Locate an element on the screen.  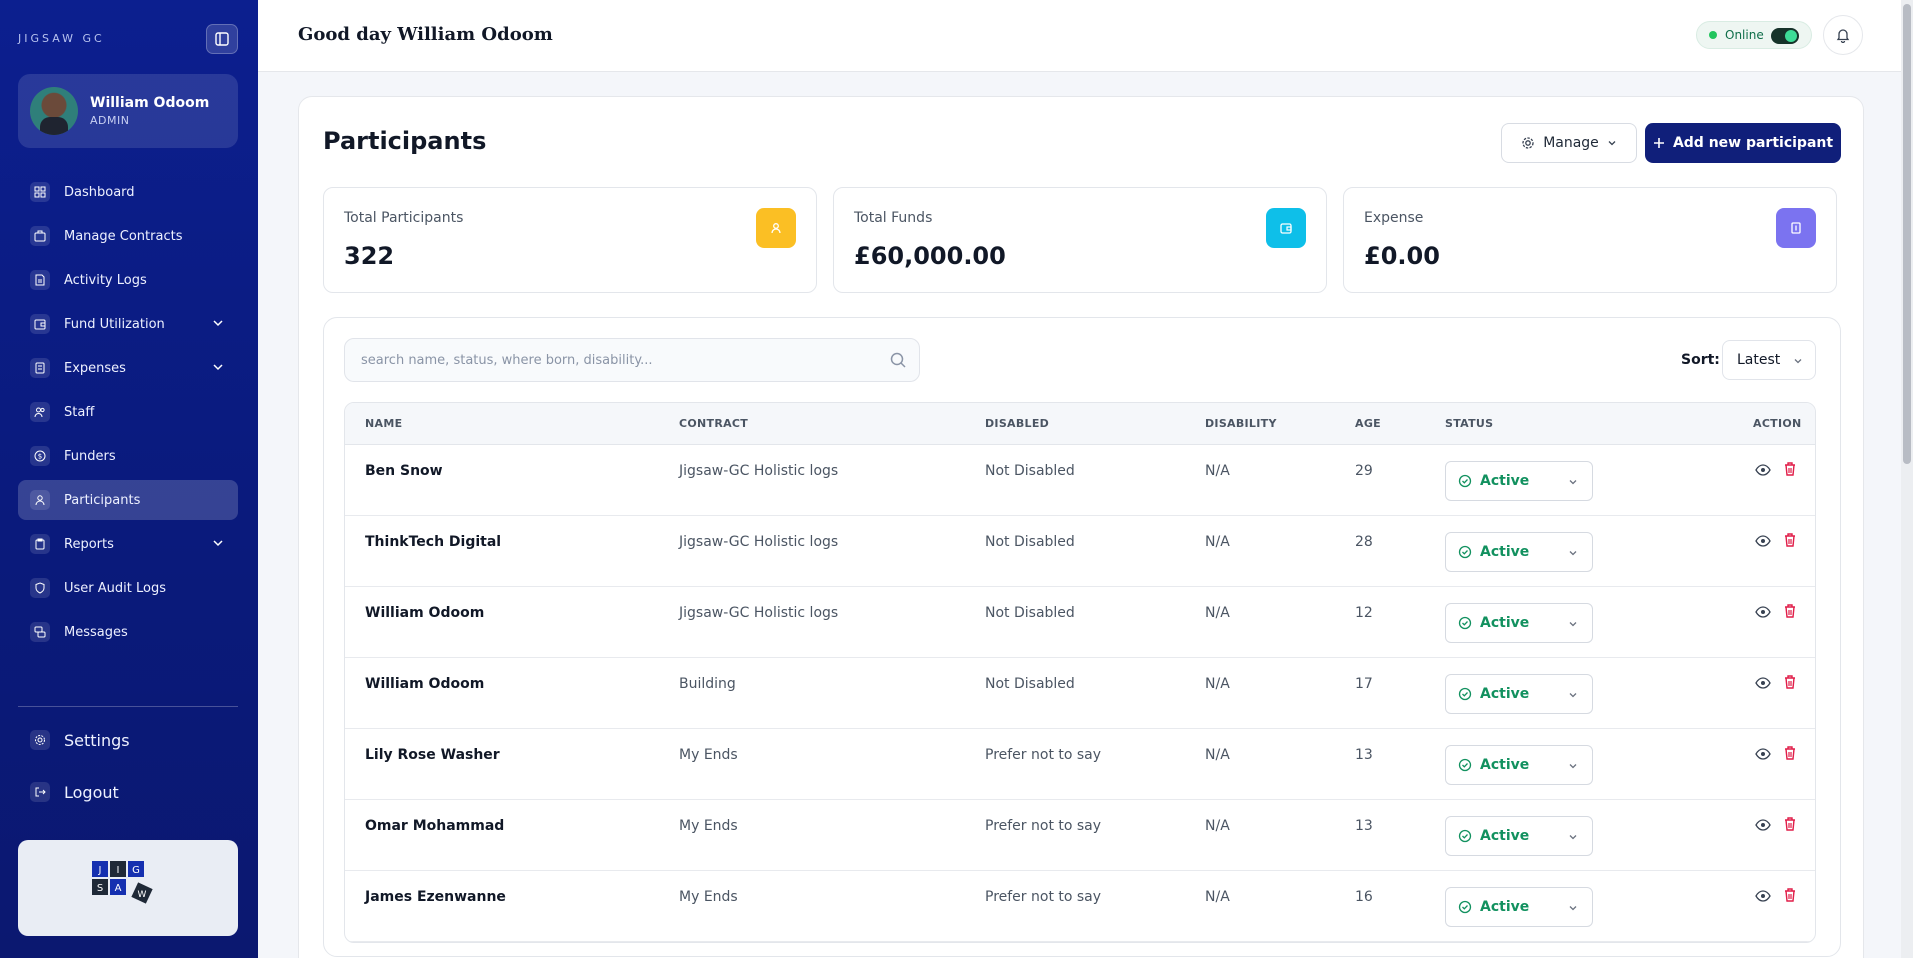
sidebar-collapse-button is located at coordinates (222, 39).